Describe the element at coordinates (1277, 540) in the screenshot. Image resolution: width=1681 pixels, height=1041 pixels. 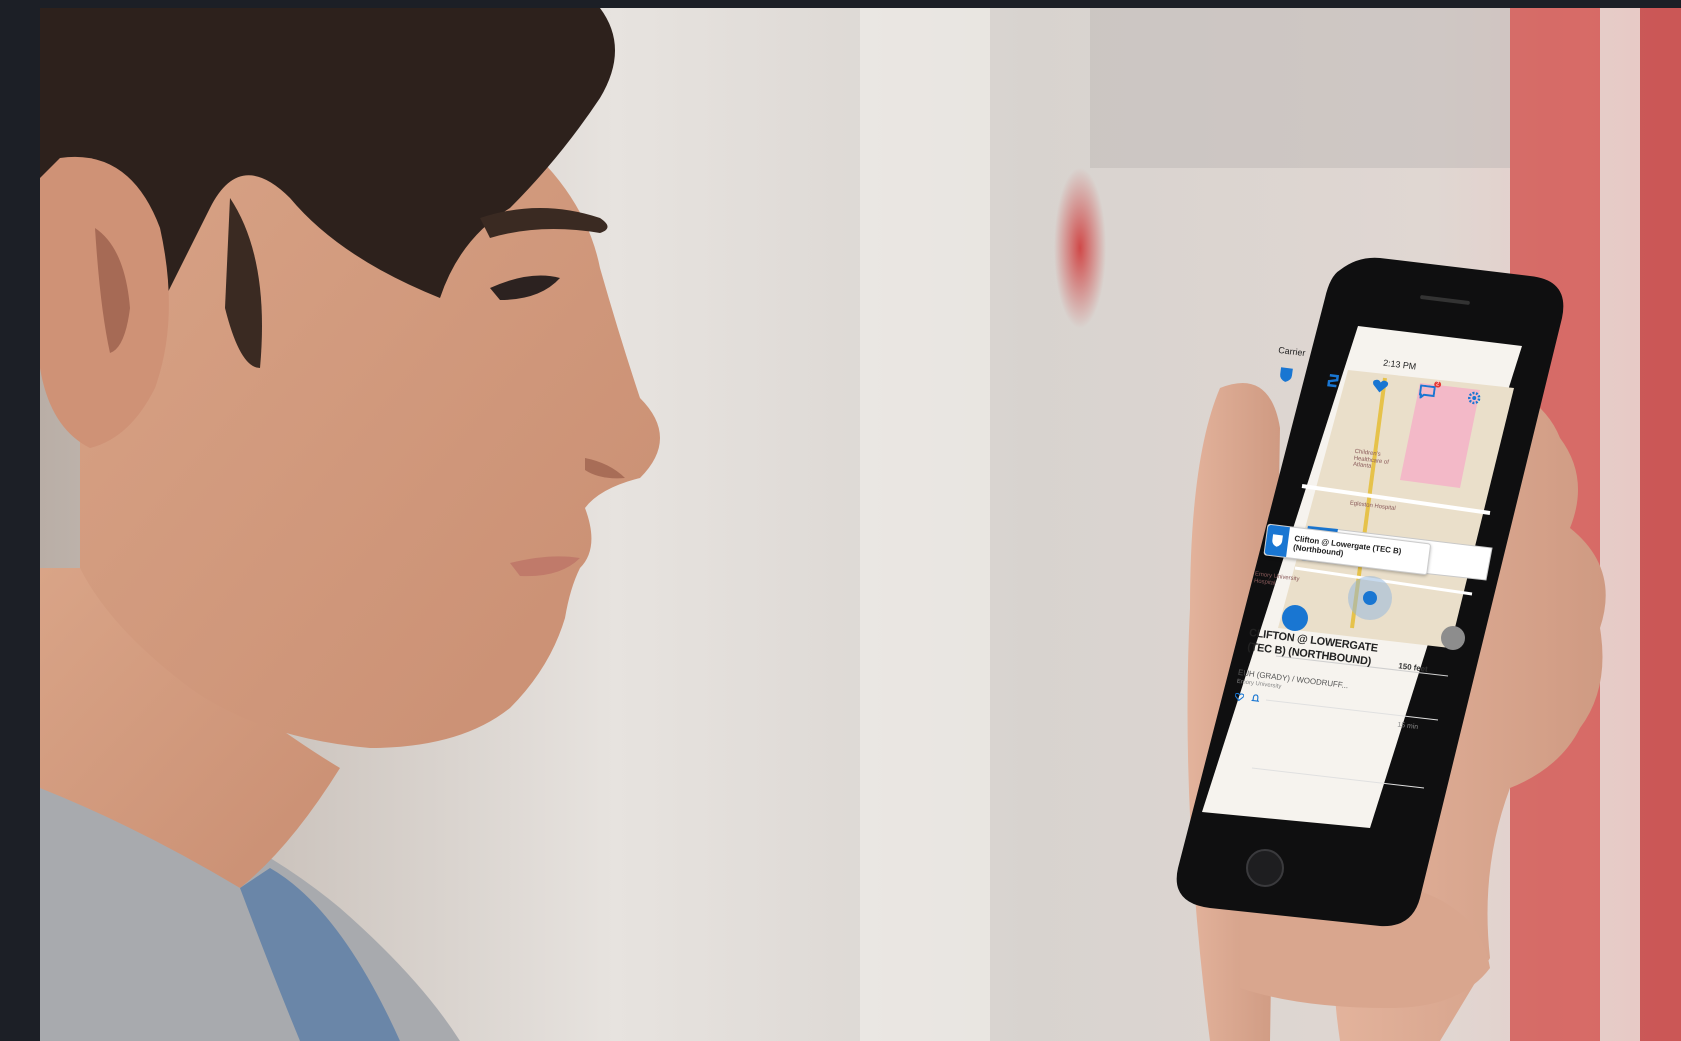
I see `stop-badge-icon` at that location.